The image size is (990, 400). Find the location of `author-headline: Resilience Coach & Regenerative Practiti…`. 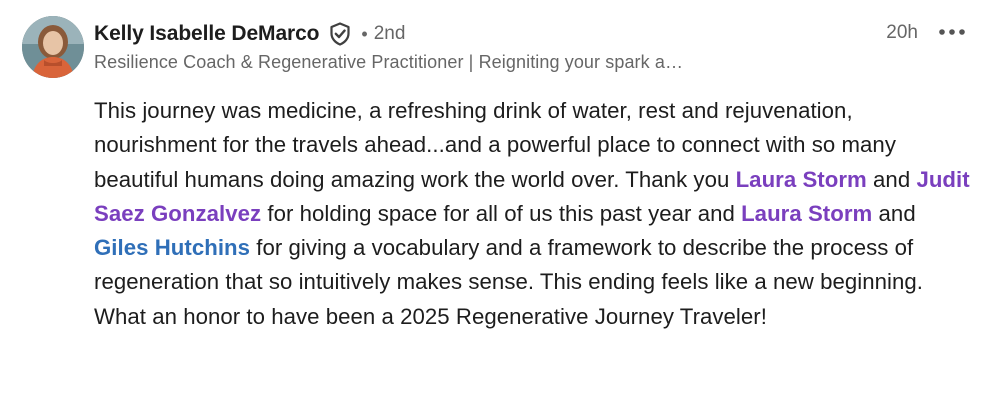

author-headline: Resilience Coach & Regenerative Practiti… is located at coordinates (389, 62).